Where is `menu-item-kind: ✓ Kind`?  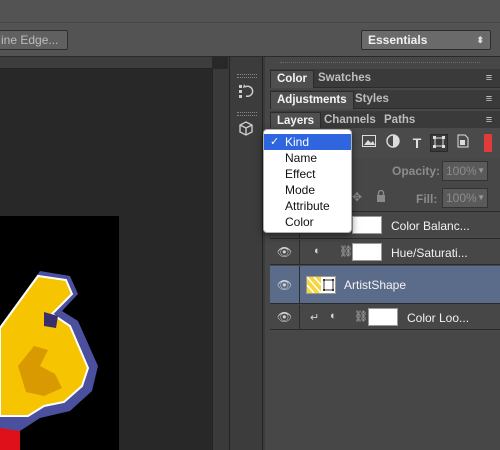
menu-item-kind: ✓ Kind is located at coordinates (307, 142).